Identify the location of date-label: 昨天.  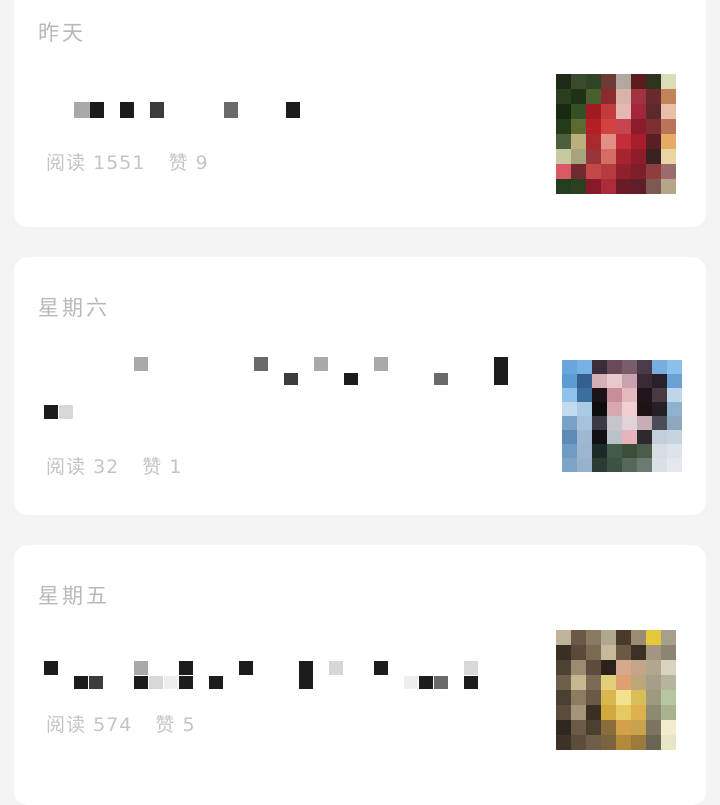
(62, 33).